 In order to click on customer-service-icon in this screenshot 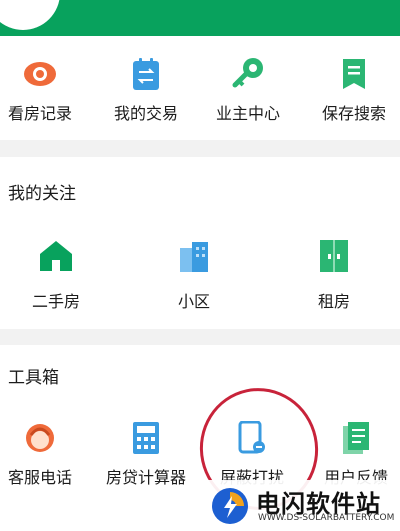, I will do `click(40, 438)`.